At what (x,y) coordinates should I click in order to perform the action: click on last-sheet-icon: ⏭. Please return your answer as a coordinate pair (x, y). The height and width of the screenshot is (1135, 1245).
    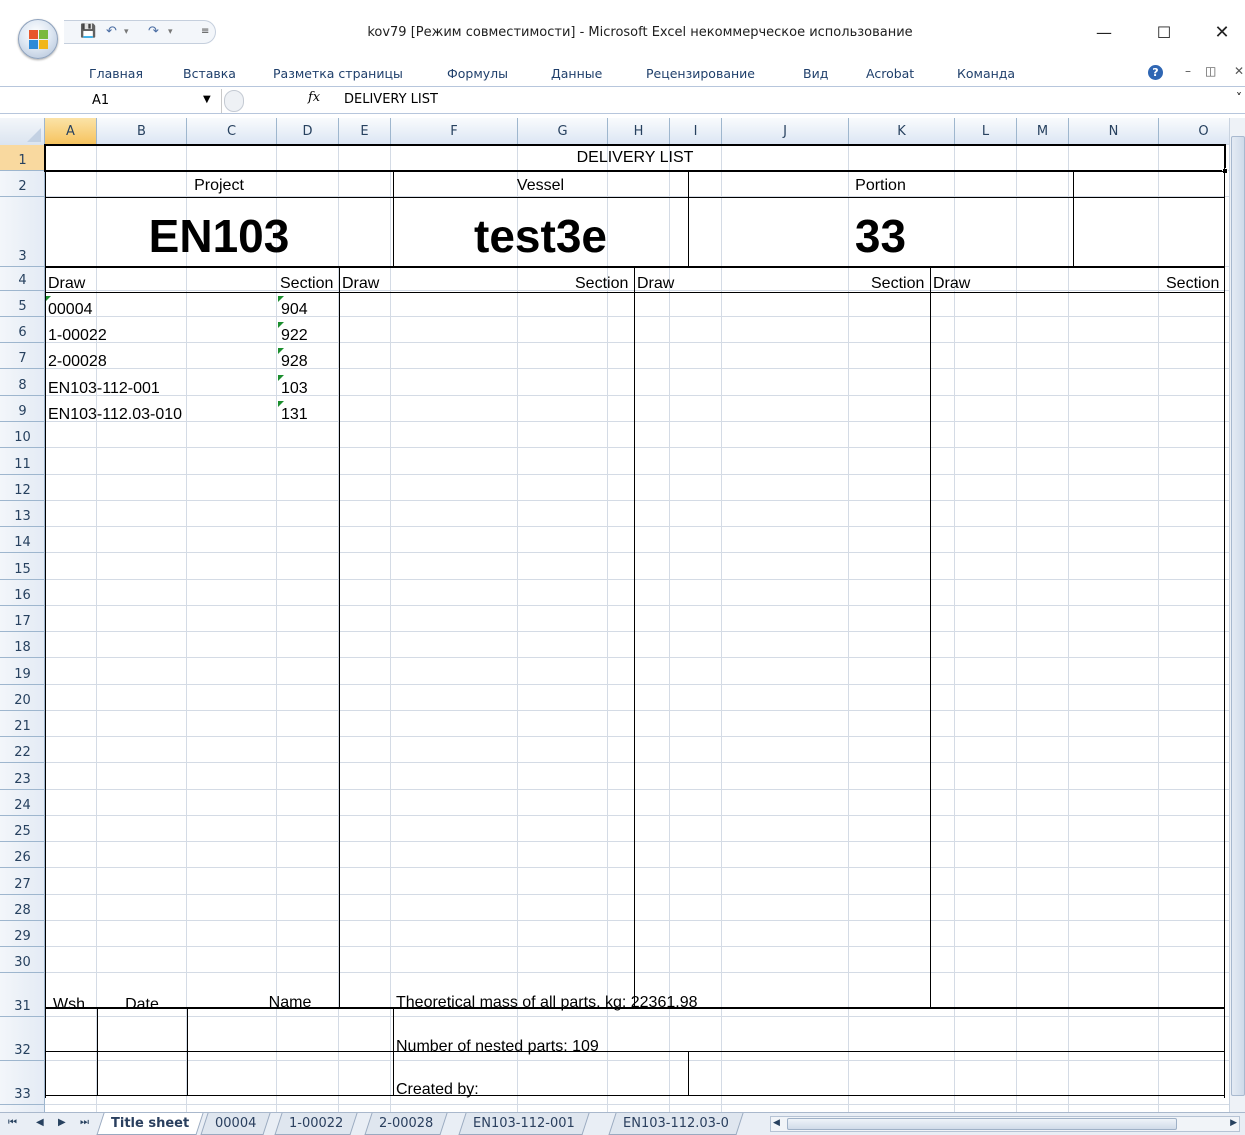
    Looking at the image, I should click on (84, 1122).